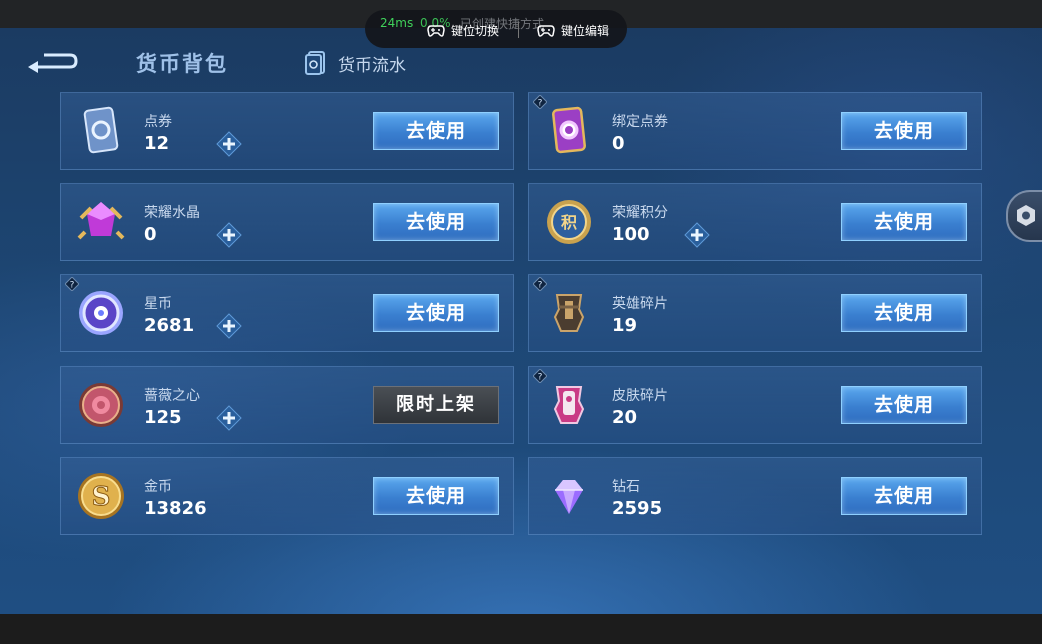  I want to click on currency-card: 蔷薇之心 125 限时上架, so click(287, 405).